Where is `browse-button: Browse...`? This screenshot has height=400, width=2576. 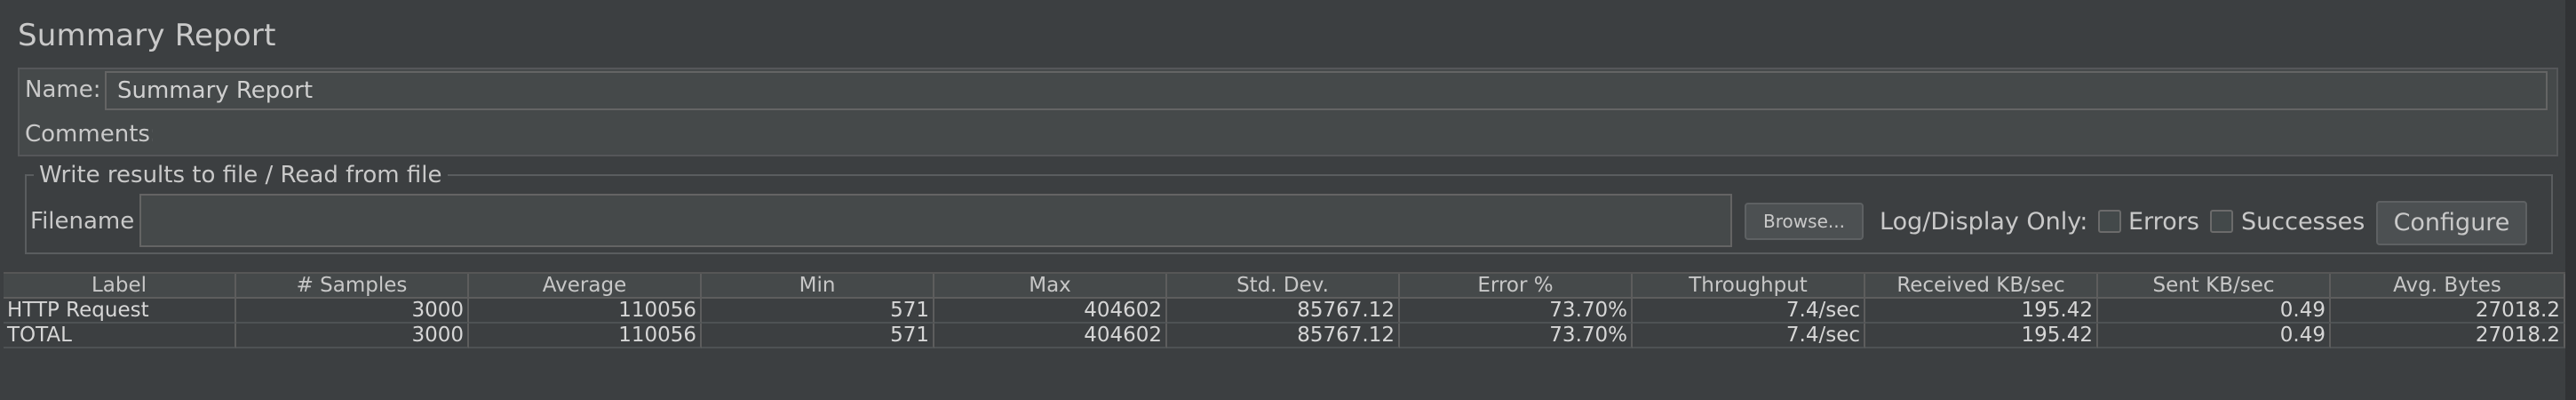 browse-button: Browse... is located at coordinates (1804, 221).